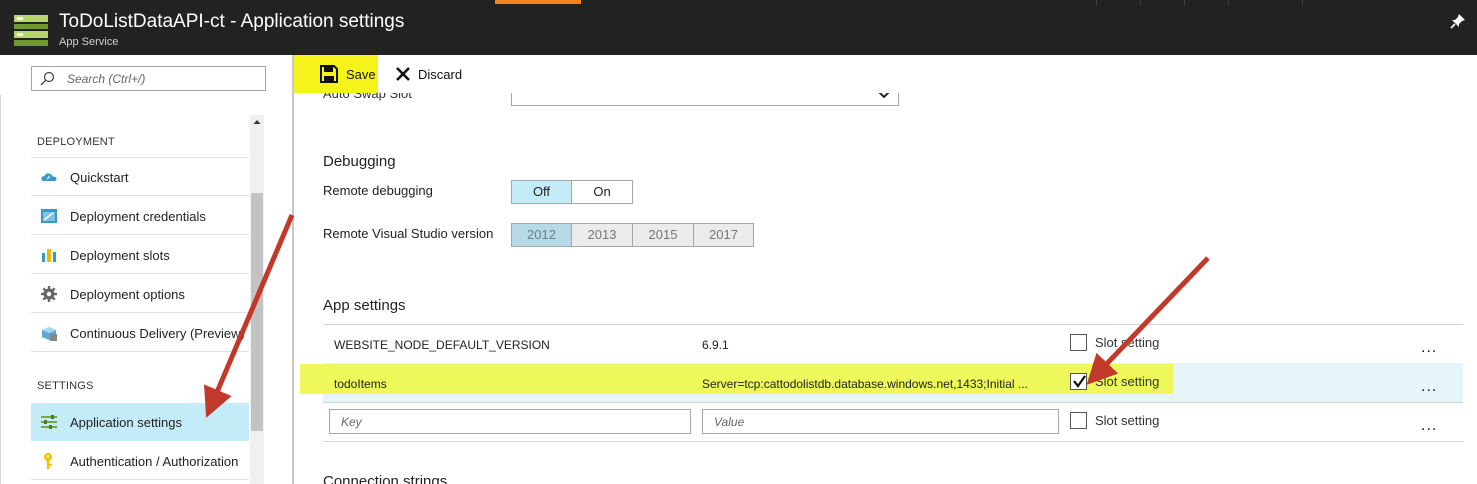  I want to click on command-bar: Save Discard, so click(885, 74).